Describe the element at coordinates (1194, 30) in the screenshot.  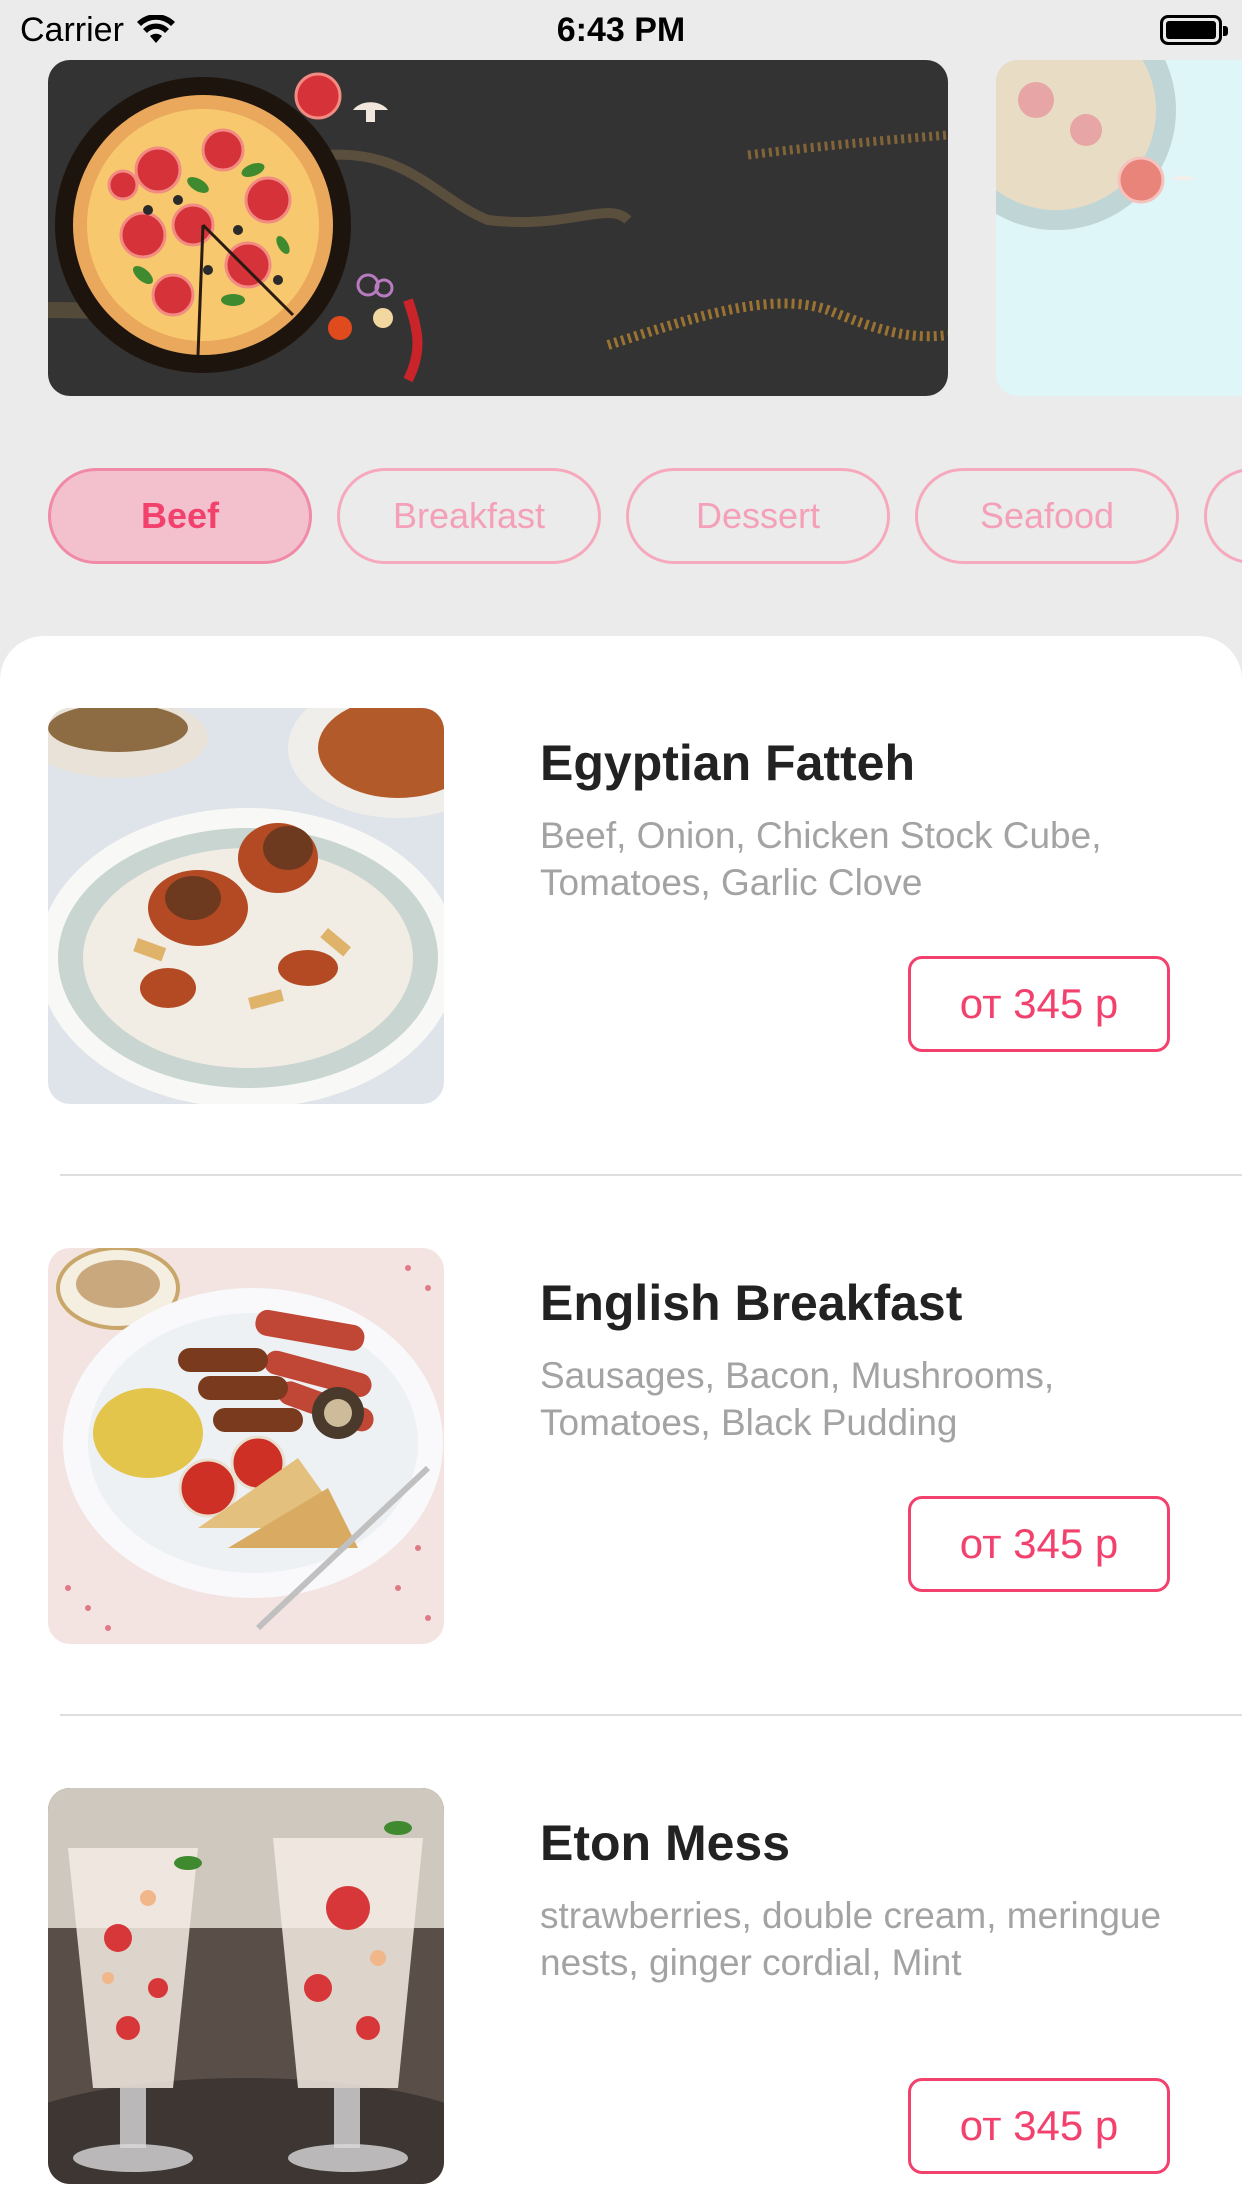
I see `battery-icon` at that location.